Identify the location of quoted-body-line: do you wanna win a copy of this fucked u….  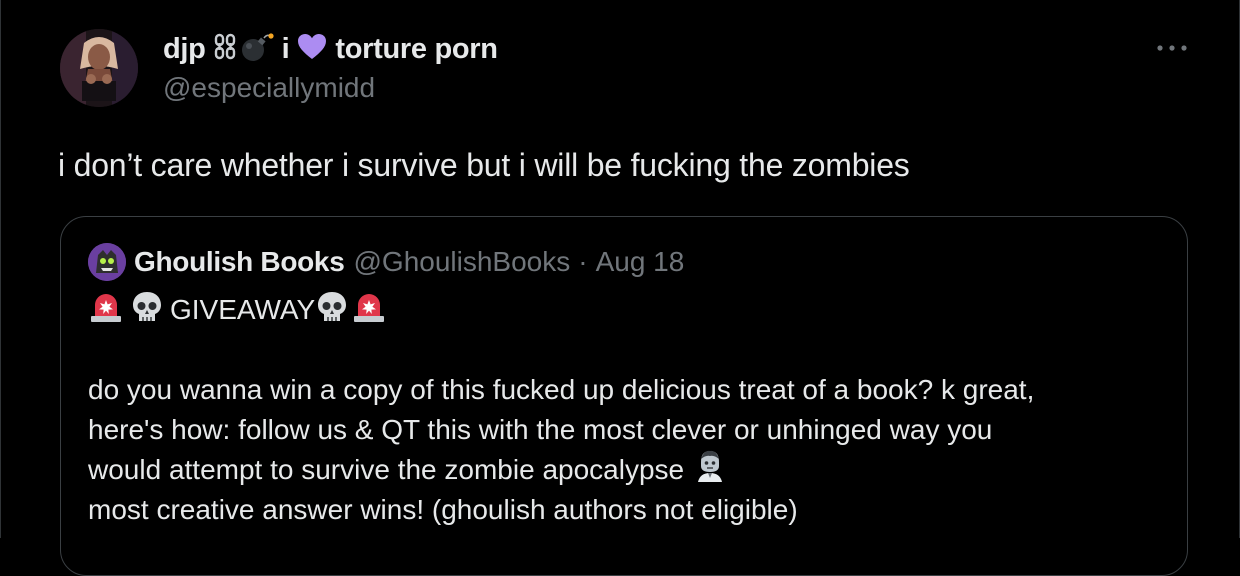
(561, 390).